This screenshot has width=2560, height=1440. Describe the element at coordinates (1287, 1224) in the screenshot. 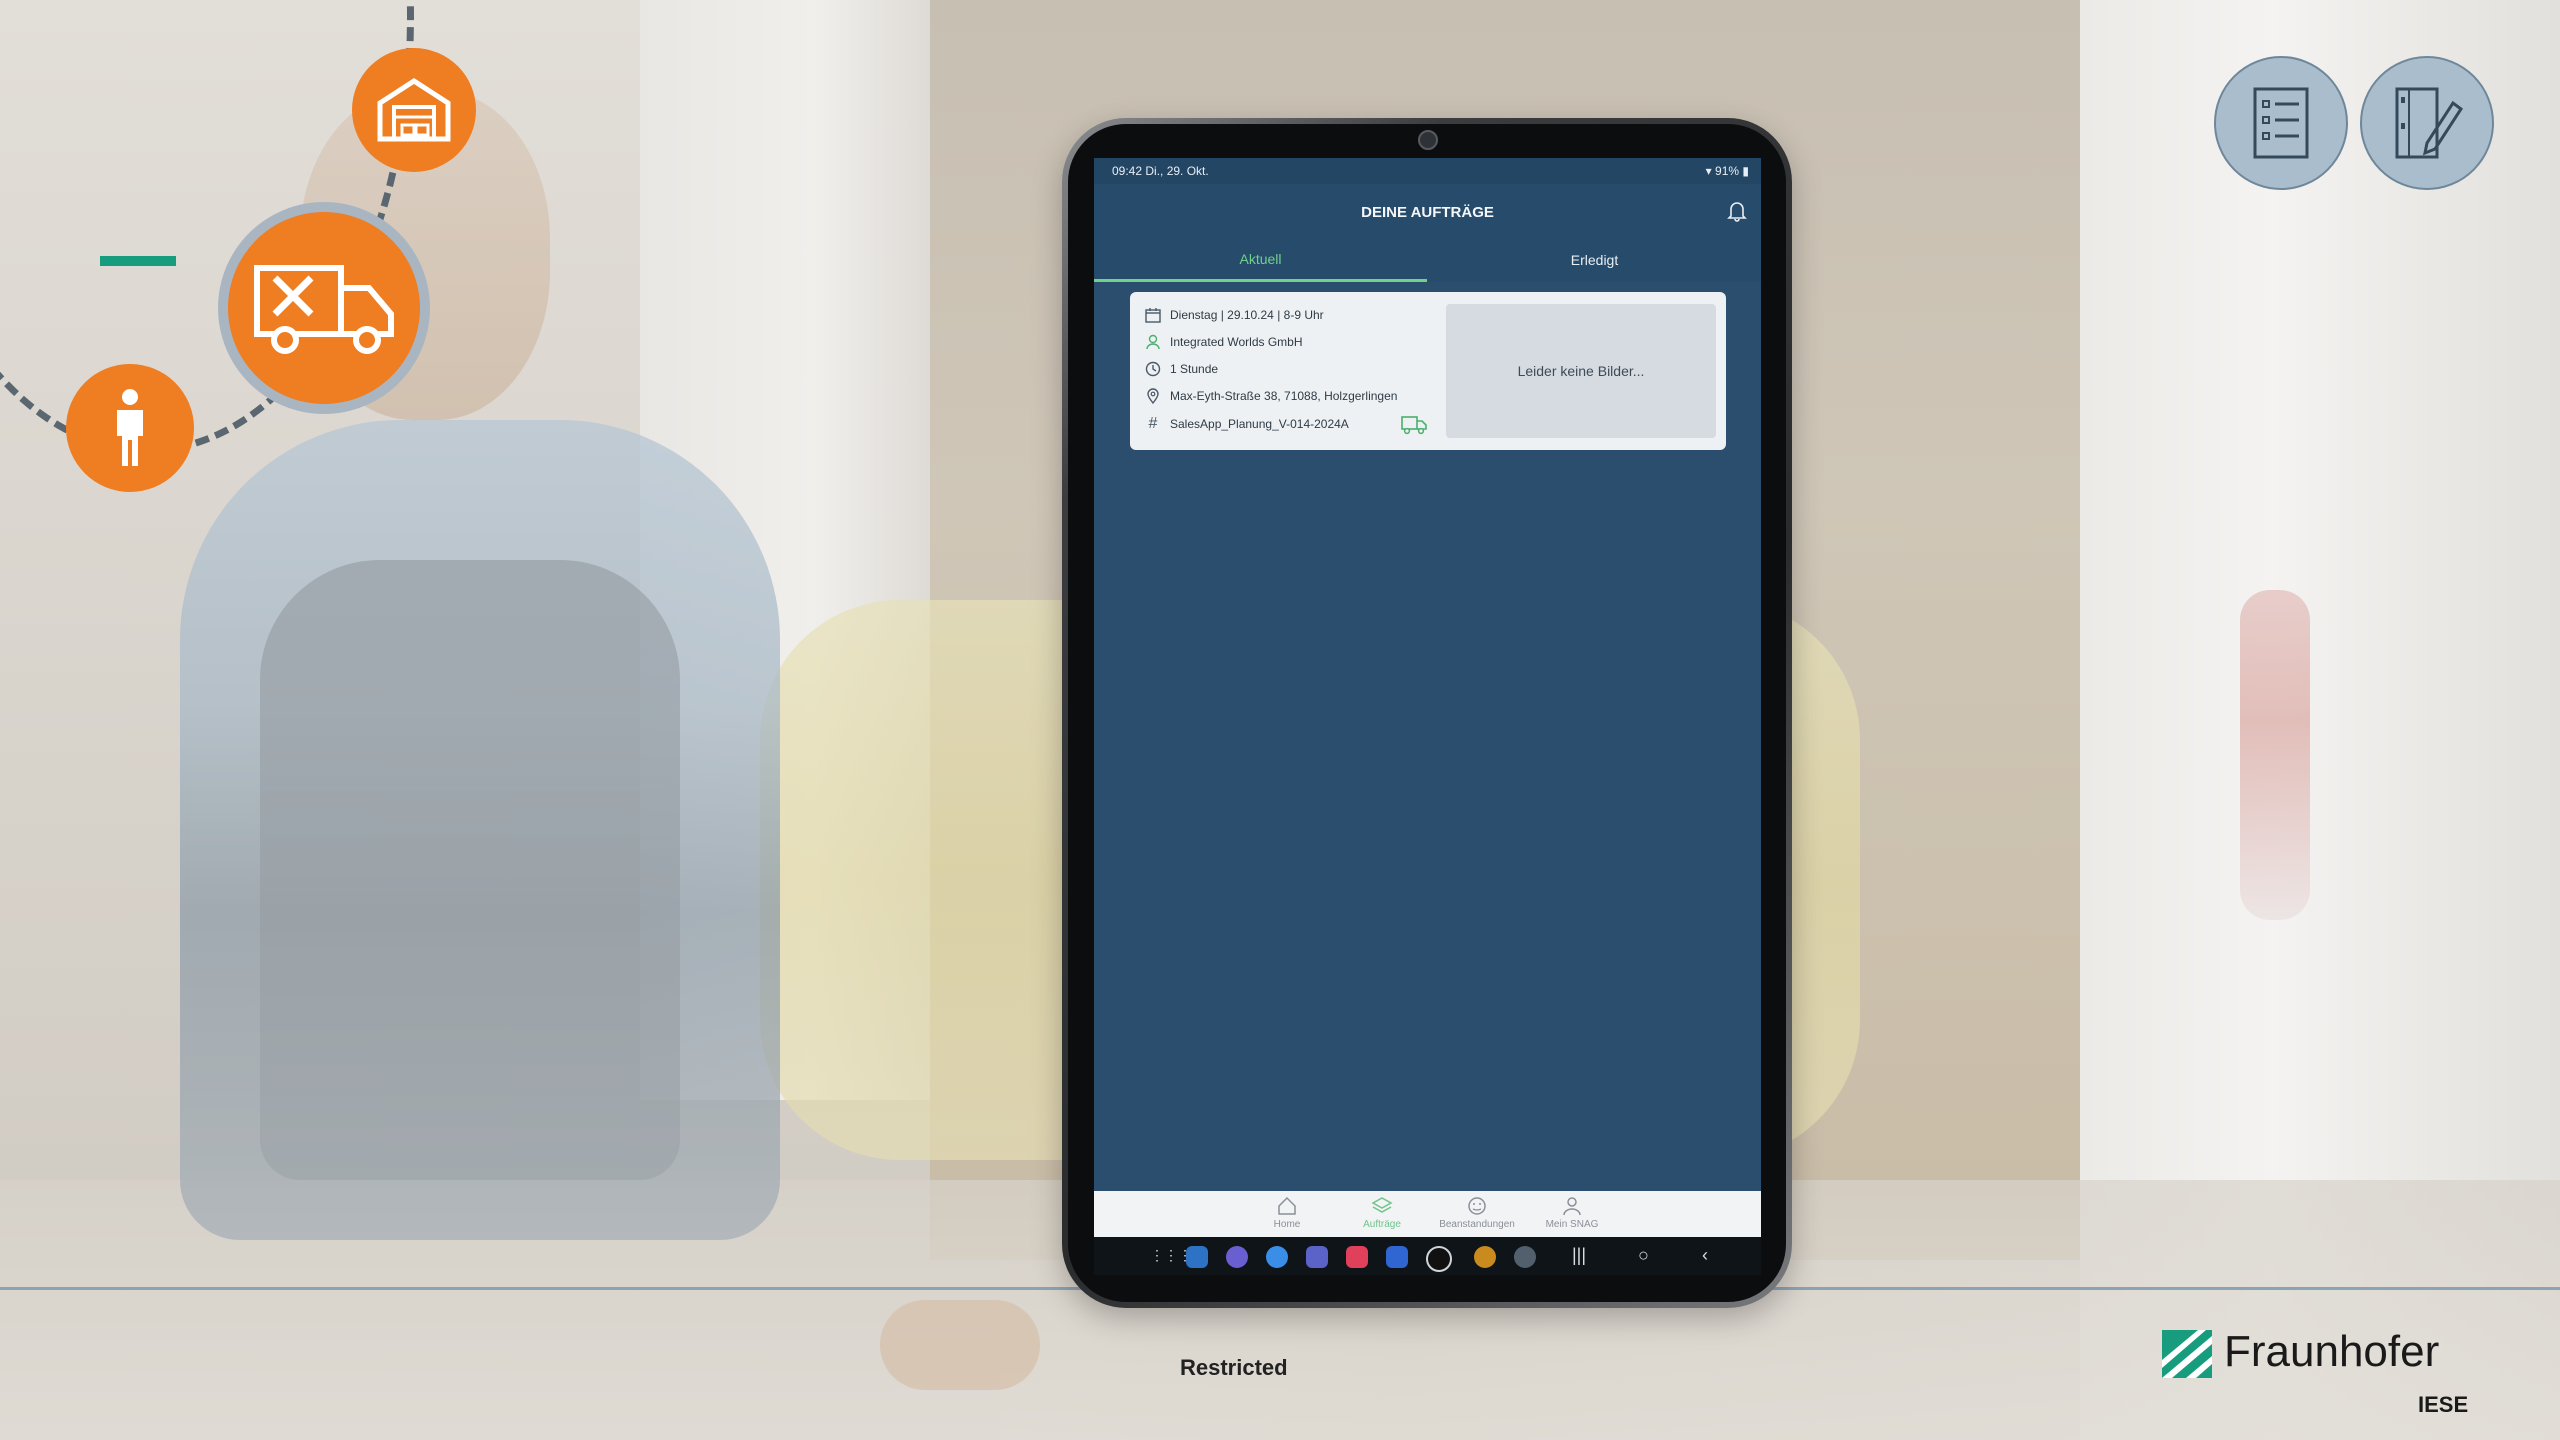

I see `nav-home-label: Home` at that location.